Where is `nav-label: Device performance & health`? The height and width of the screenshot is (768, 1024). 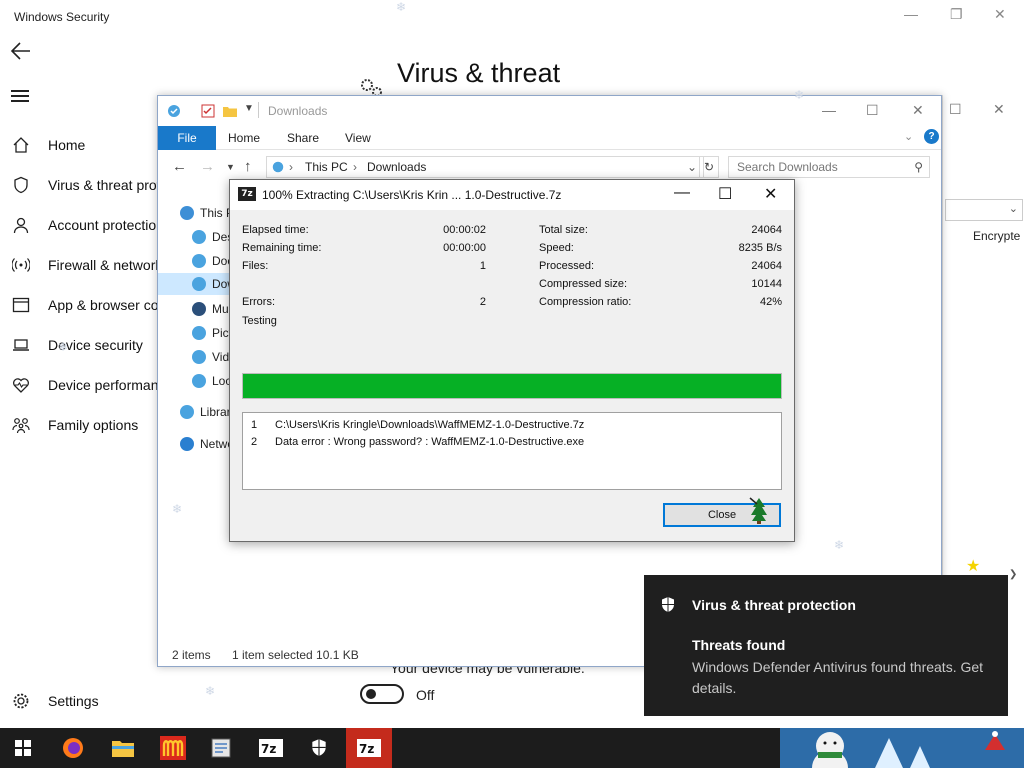
nav-label: Device performance & health is located at coordinates (104, 385).